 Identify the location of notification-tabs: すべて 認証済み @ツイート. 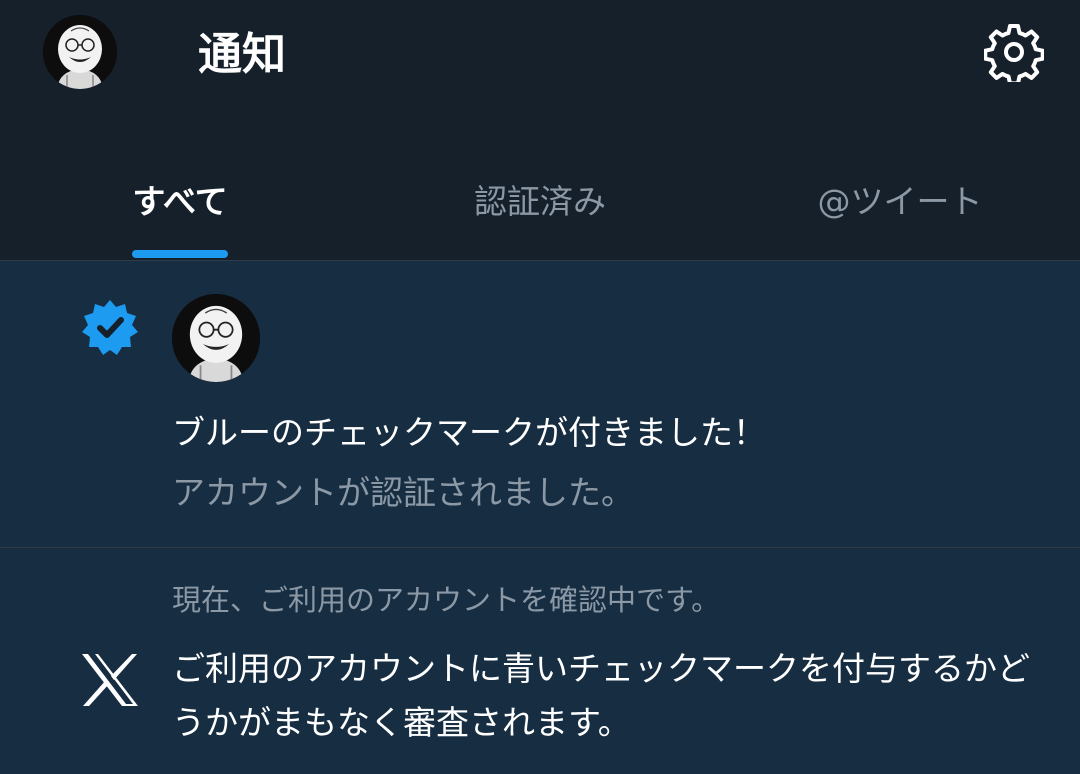
(540, 210).